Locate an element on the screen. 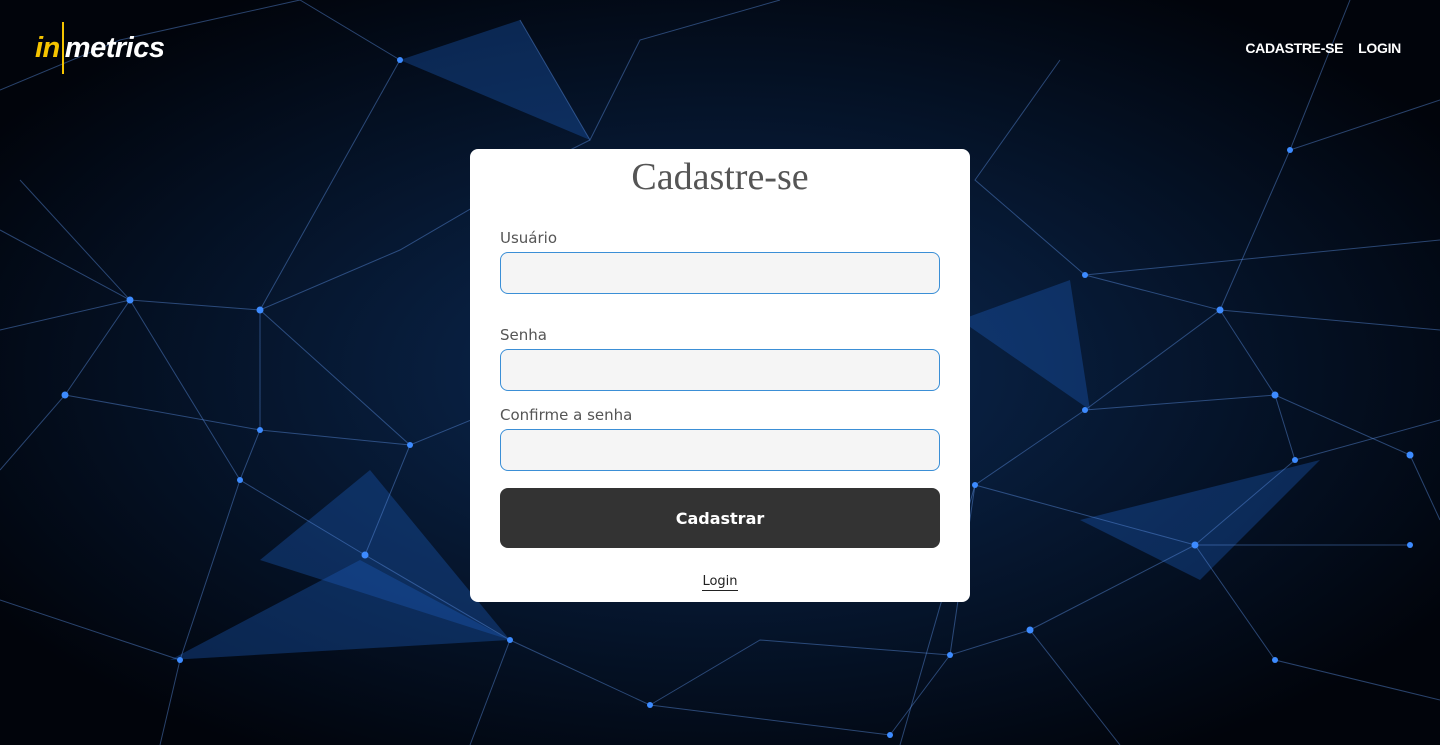 This screenshot has width=1440, height=745. logo-in-text: in is located at coordinates (47, 47).